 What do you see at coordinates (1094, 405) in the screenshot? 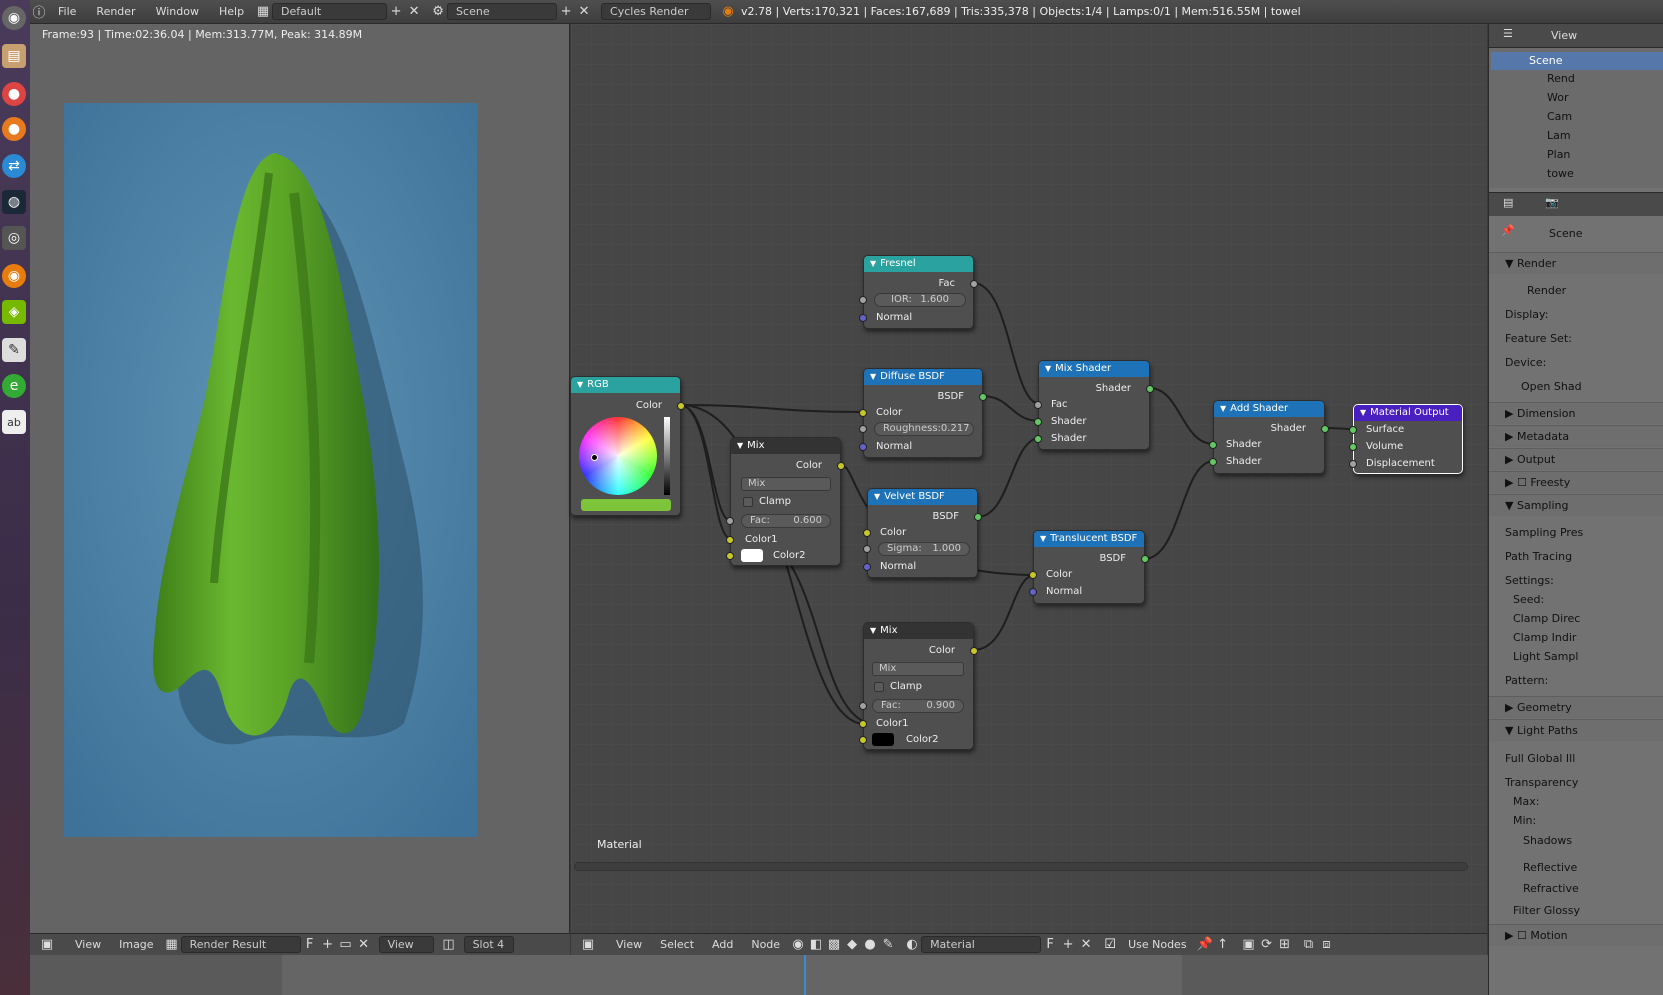
I see `node-mix-shader: ▼ Mix Shader Shader Fac Shader Shader` at bounding box center [1094, 405].